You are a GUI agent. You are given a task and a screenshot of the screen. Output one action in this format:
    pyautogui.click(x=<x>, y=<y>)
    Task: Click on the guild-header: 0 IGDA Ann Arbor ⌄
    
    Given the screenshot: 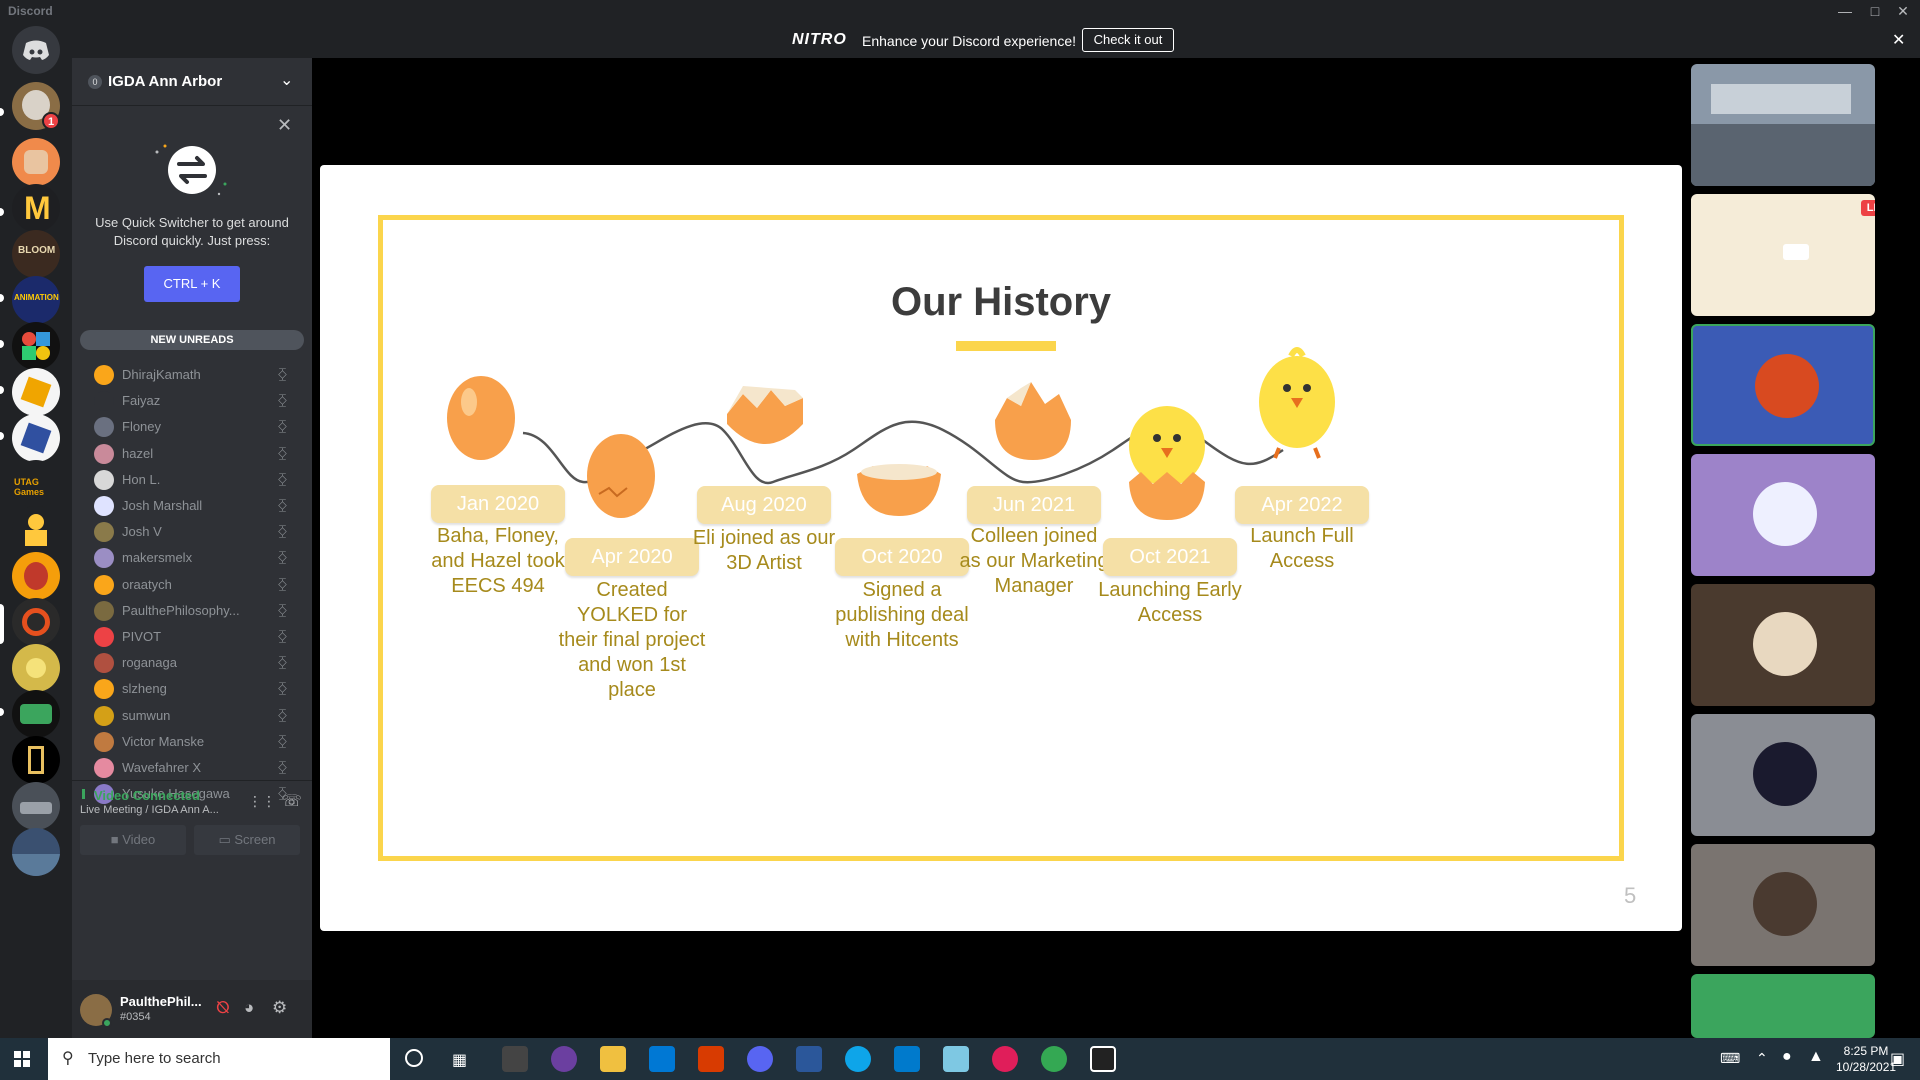 What is the action you would take?
    pyautogui.click(x=192, y=82)
    